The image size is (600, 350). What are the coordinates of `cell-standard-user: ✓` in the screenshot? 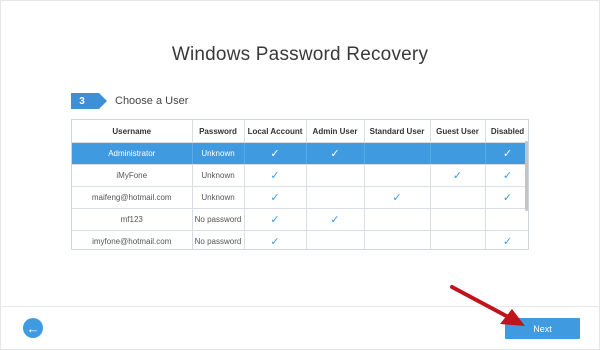 It's located at (397, 197).